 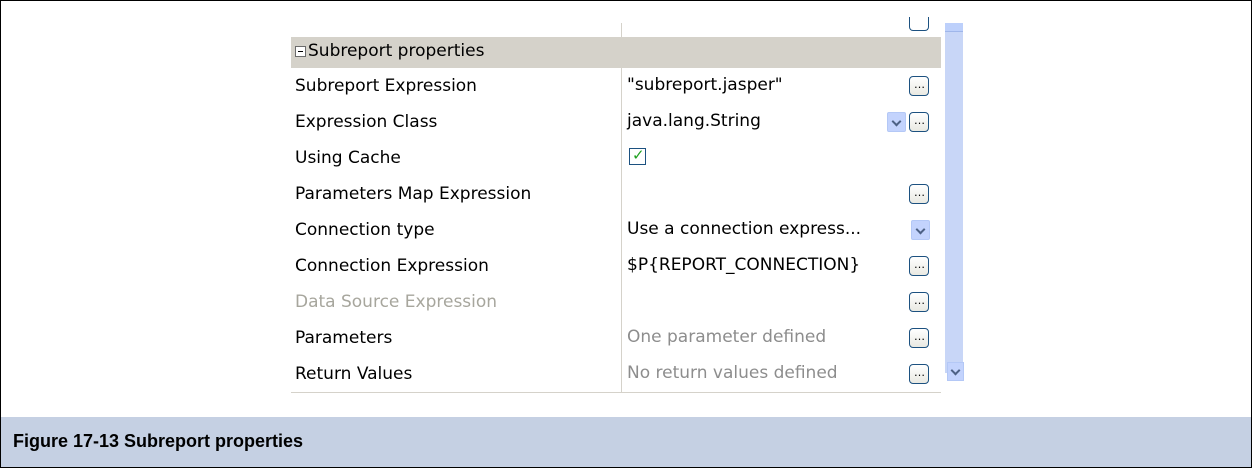 What do you see at coordinates (300, 51) in the screenshot?
I see `collapse-toggle-icon` at bounding box center [300, 51].